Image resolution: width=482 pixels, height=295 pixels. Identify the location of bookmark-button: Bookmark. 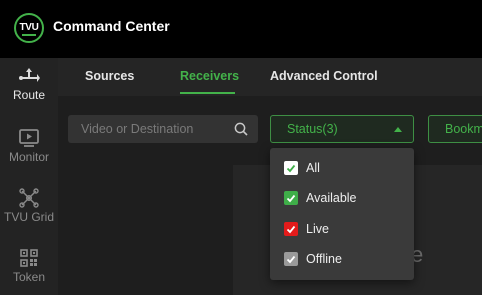
(455, 129).